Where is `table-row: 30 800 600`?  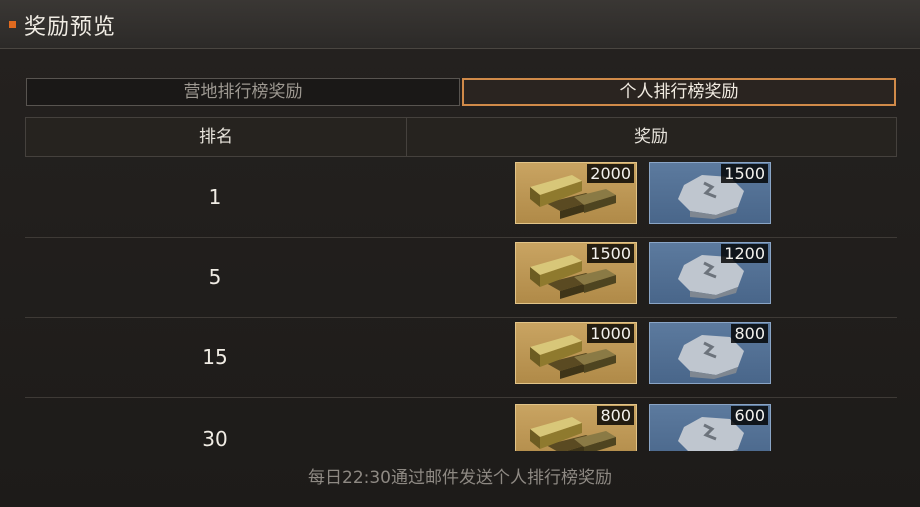 table-row: 30 800 600 is located at coordinates (461, 425).